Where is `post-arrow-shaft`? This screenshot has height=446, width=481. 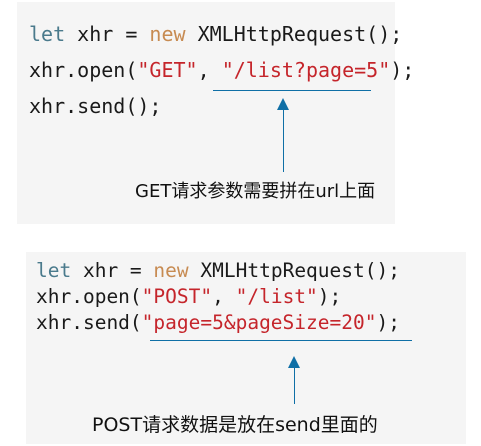
post-arrow-shaft is located at coordinates (294, 386).